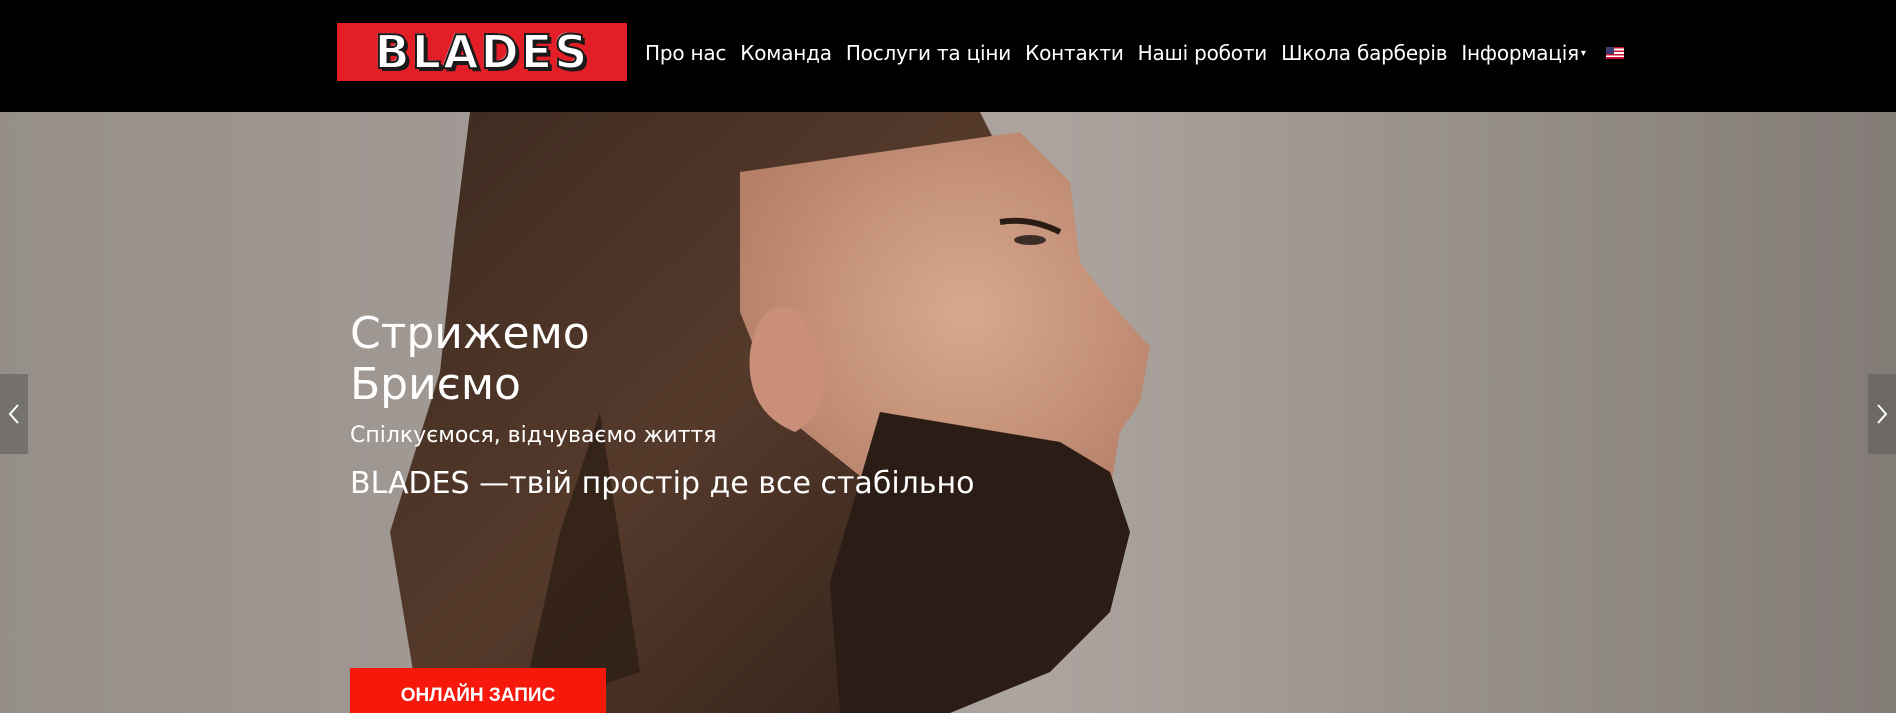 This screenshot has width=1896, height=713. I want to click on nav-team: Команда, so click(786, 53).